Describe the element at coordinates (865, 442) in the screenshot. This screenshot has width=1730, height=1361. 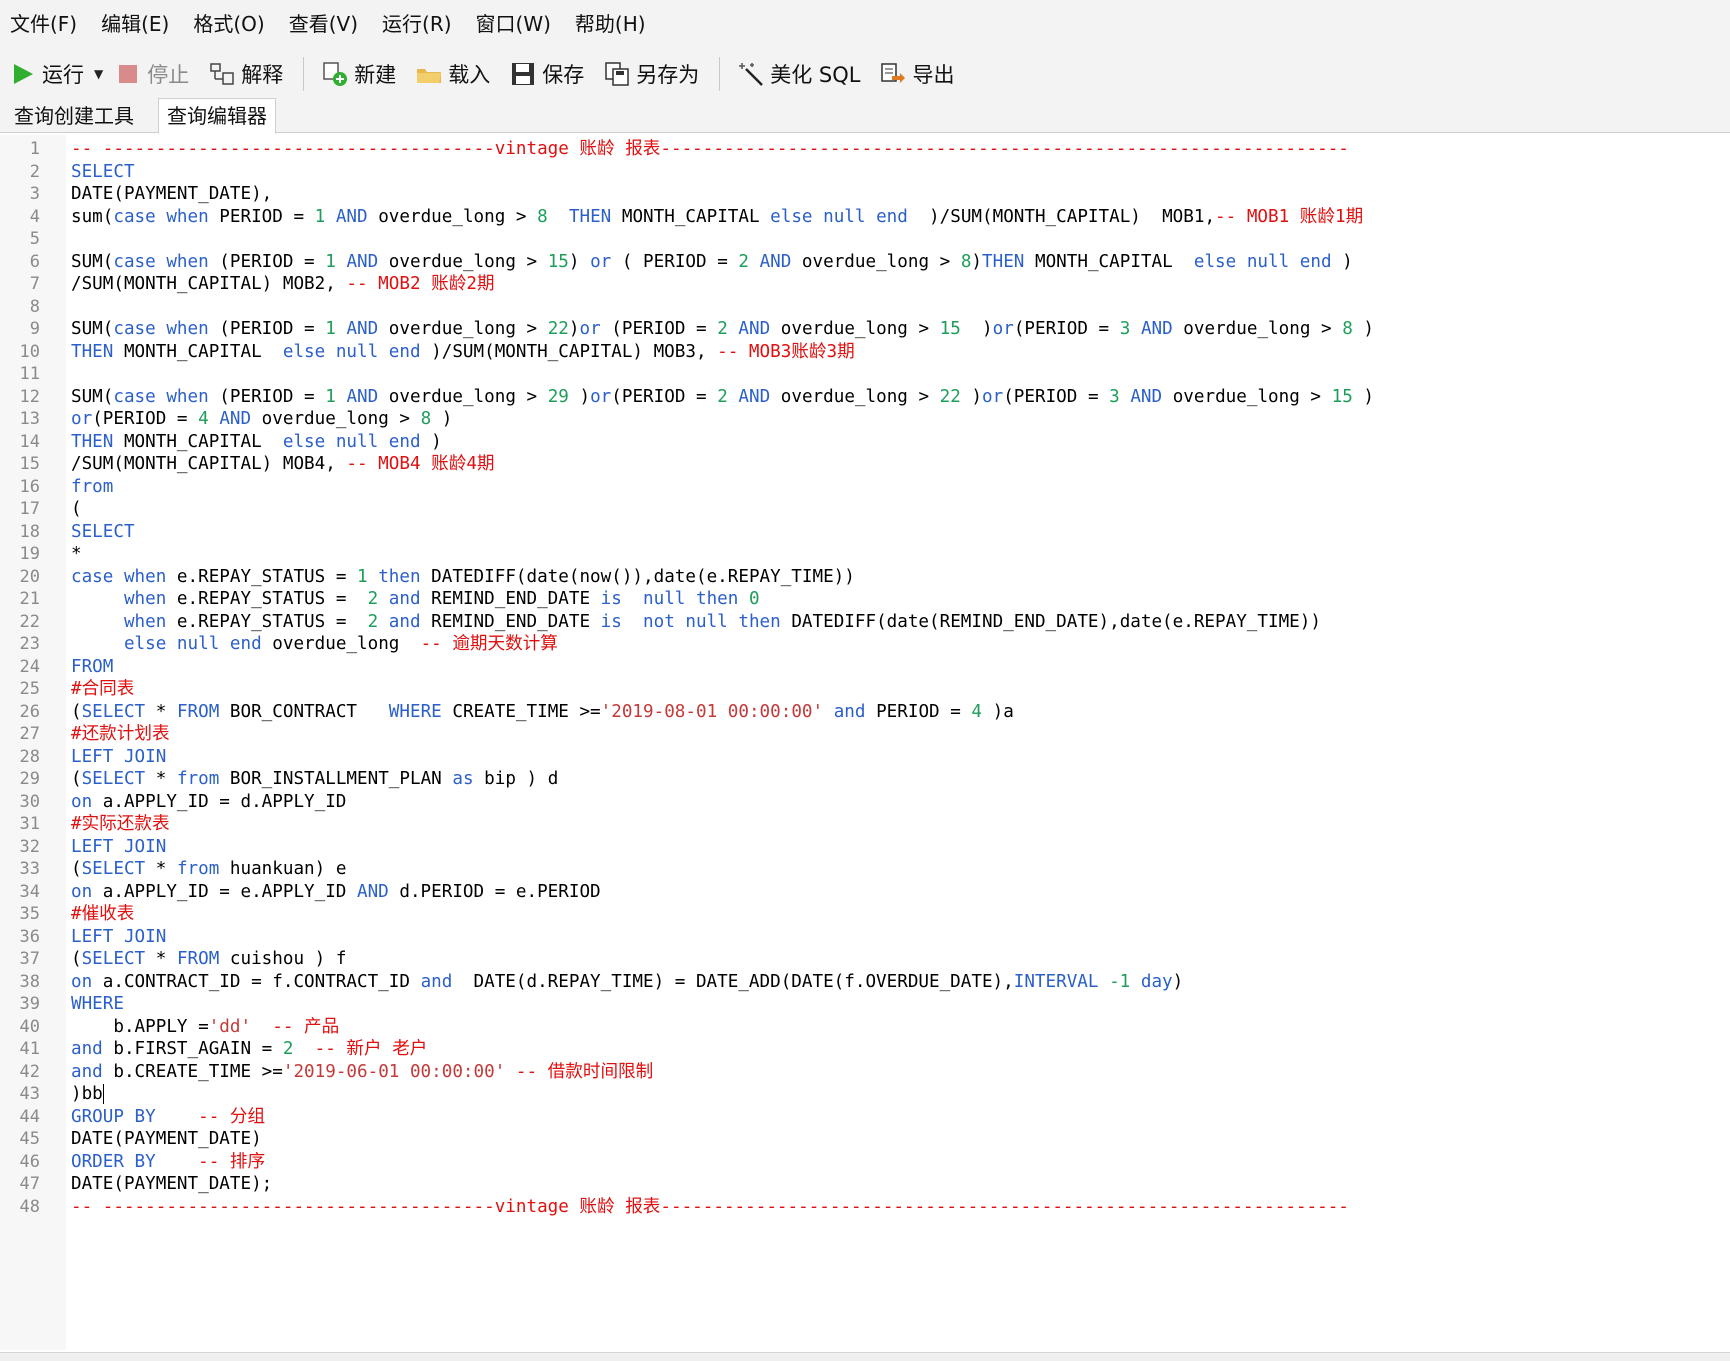
I see `code-line: 14 THEN MONTH_CAPITAL else null end )` at that location.